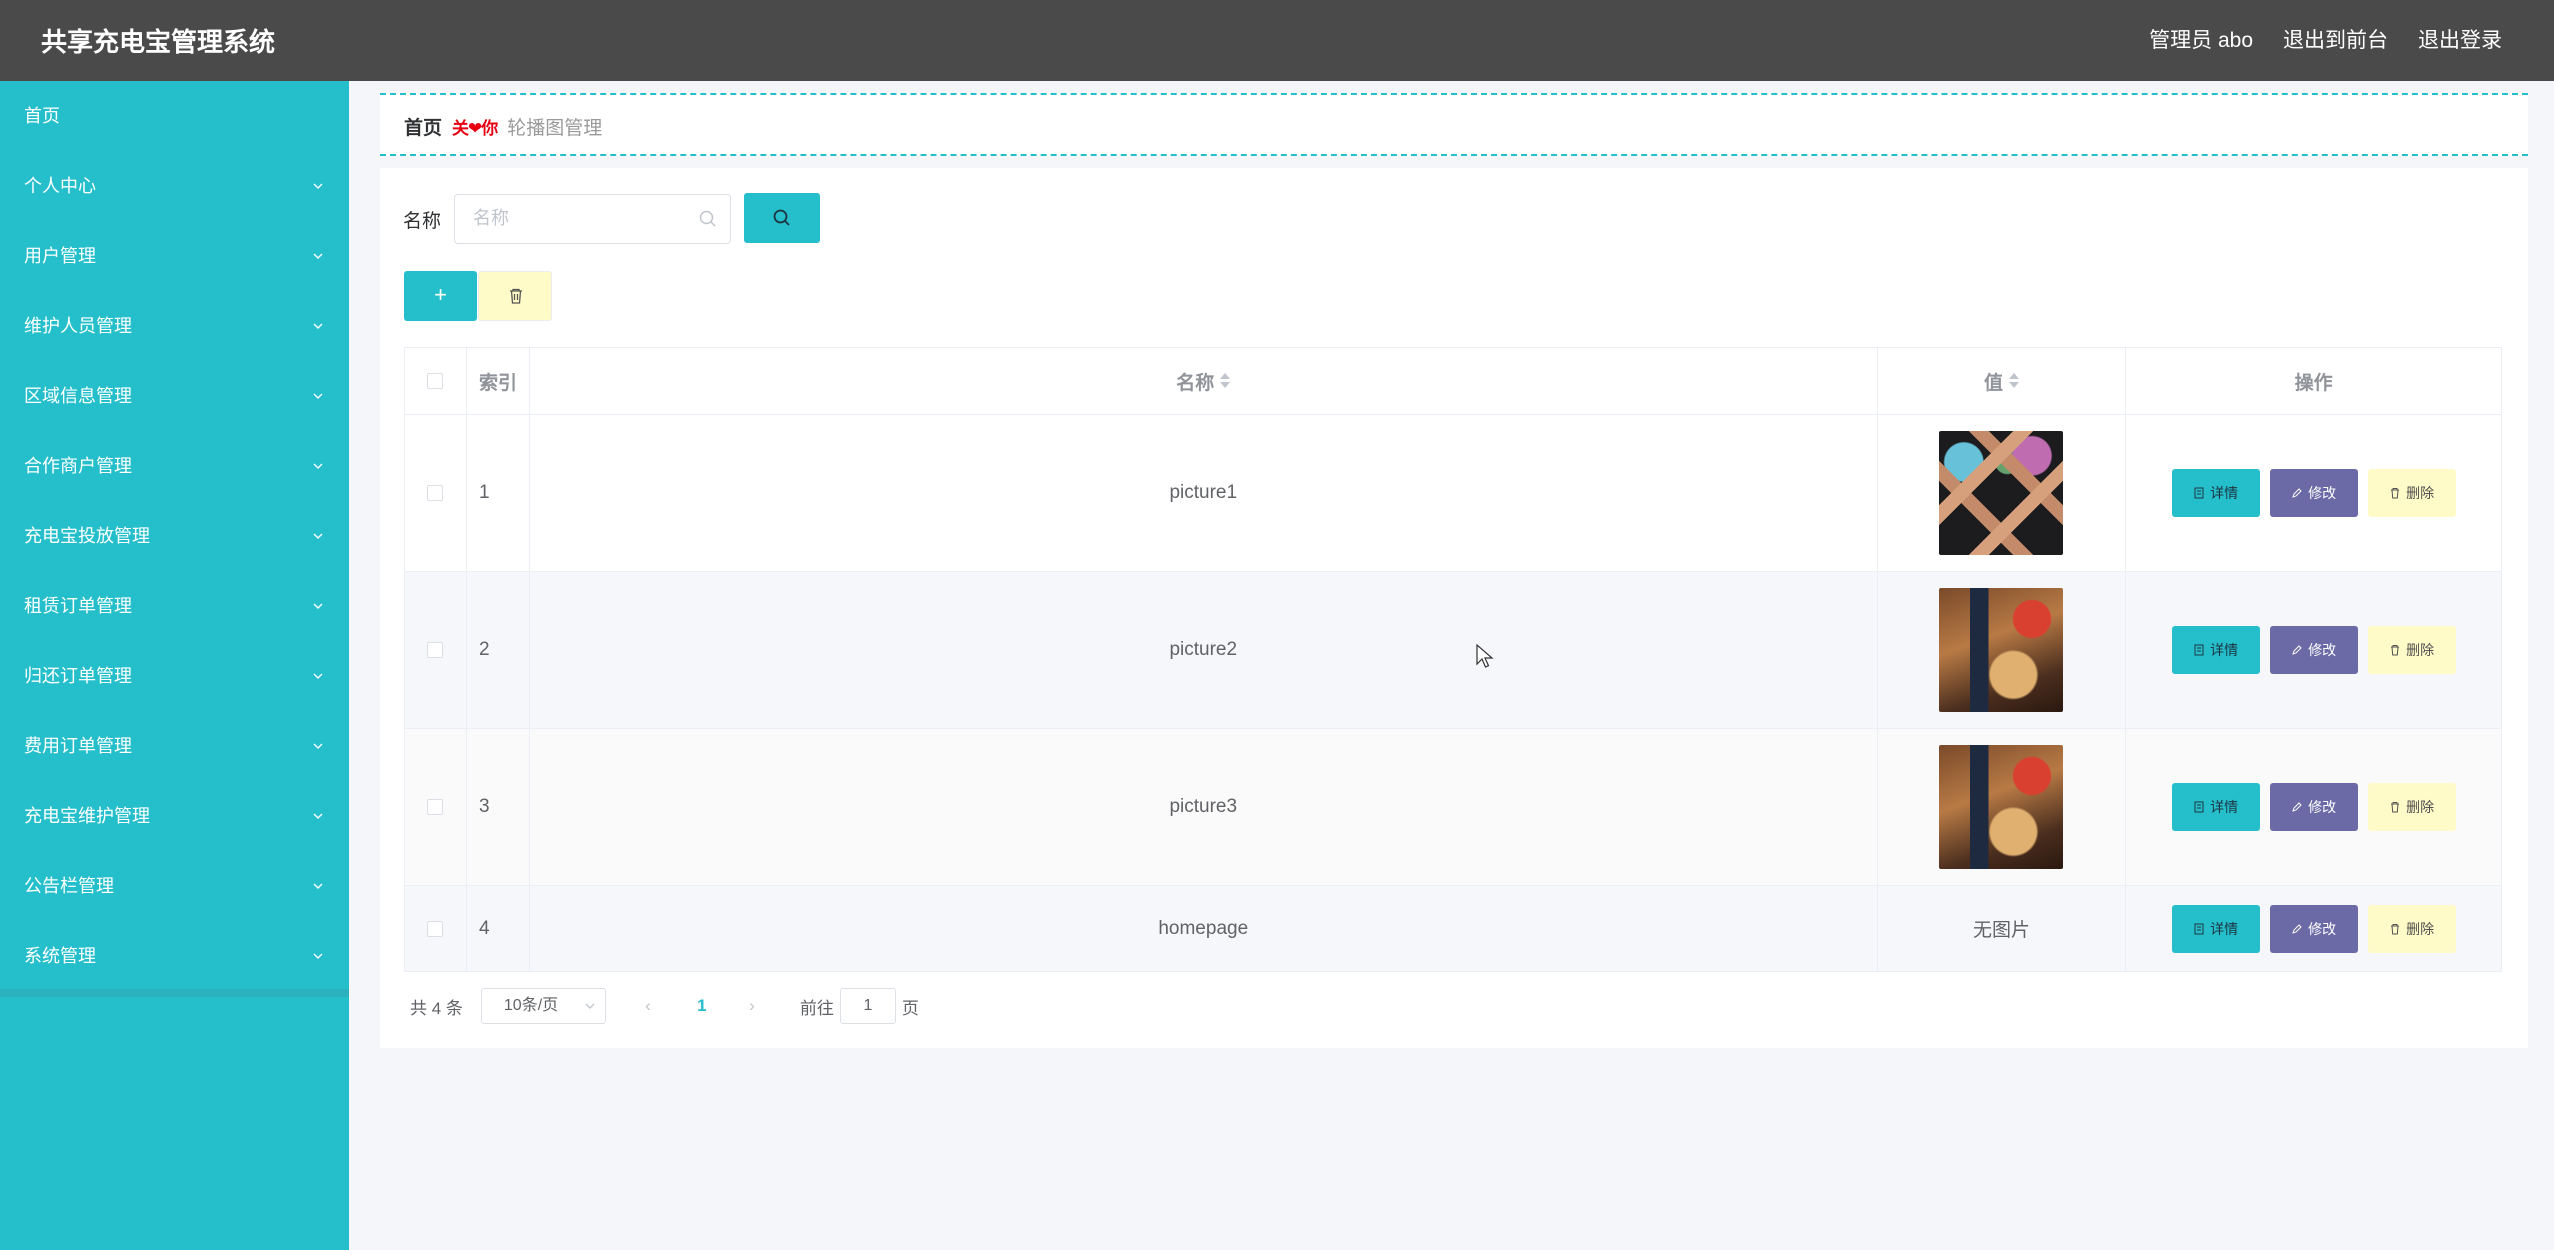 This screenshot has height=1250, width=2554. Describe the element at coordinates (1453, 928) in the screenshot. I see `table-row: 4 homepage 无图片 详情 修改 删除` at that location.